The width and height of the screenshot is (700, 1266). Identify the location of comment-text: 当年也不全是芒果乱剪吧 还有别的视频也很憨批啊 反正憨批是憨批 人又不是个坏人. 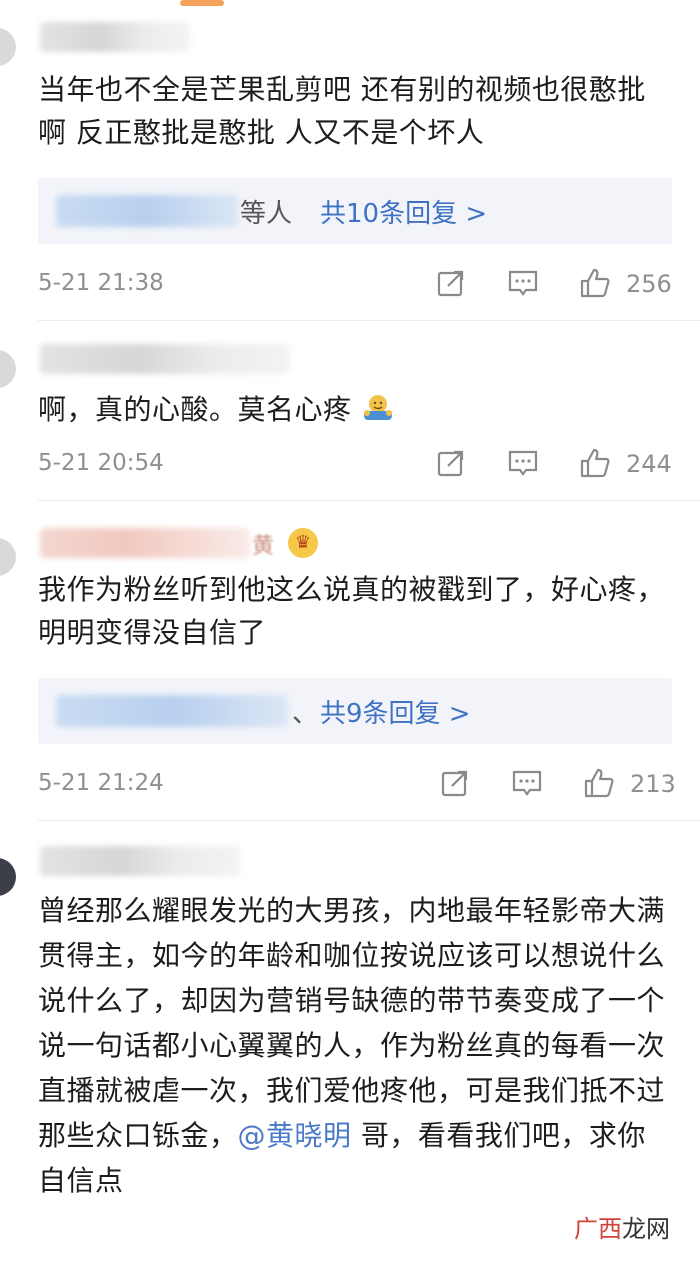
(342, 111).